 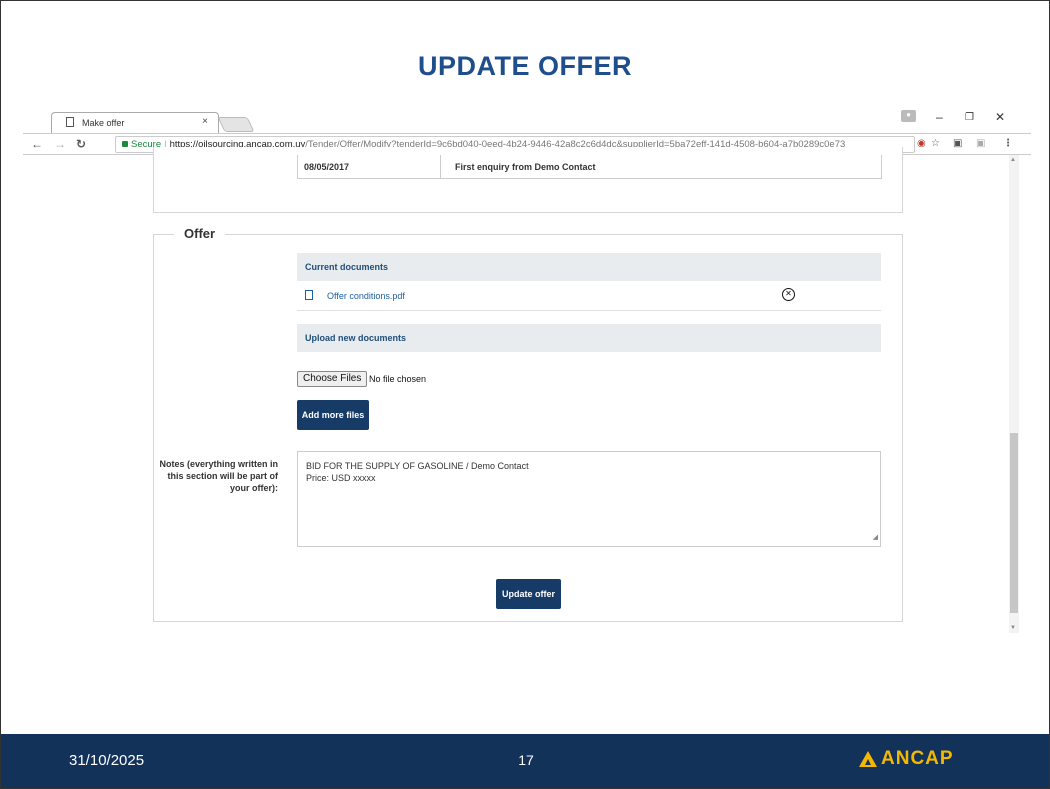 What do you see at coordinates (60, 144) in the screenshot?
I see `forward-icon: →` at bounding box center [60, 144].